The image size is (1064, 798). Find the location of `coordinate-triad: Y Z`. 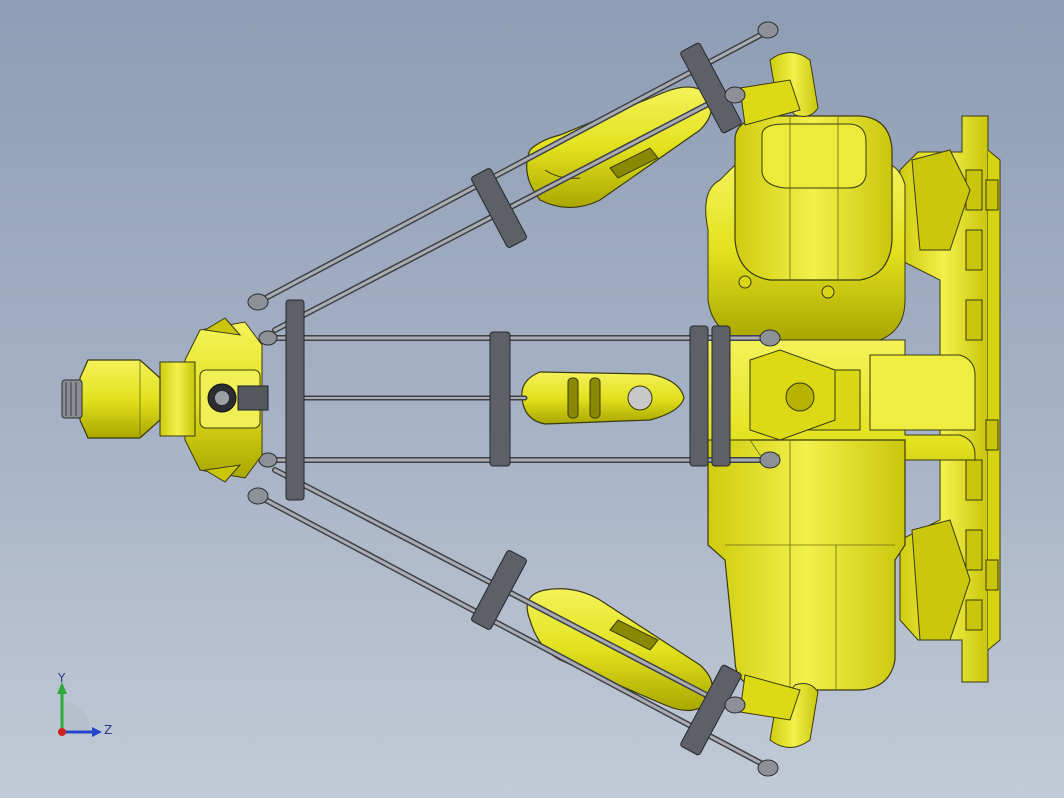

coordinate-triad: Y Z is located at coordinates (84, 704).